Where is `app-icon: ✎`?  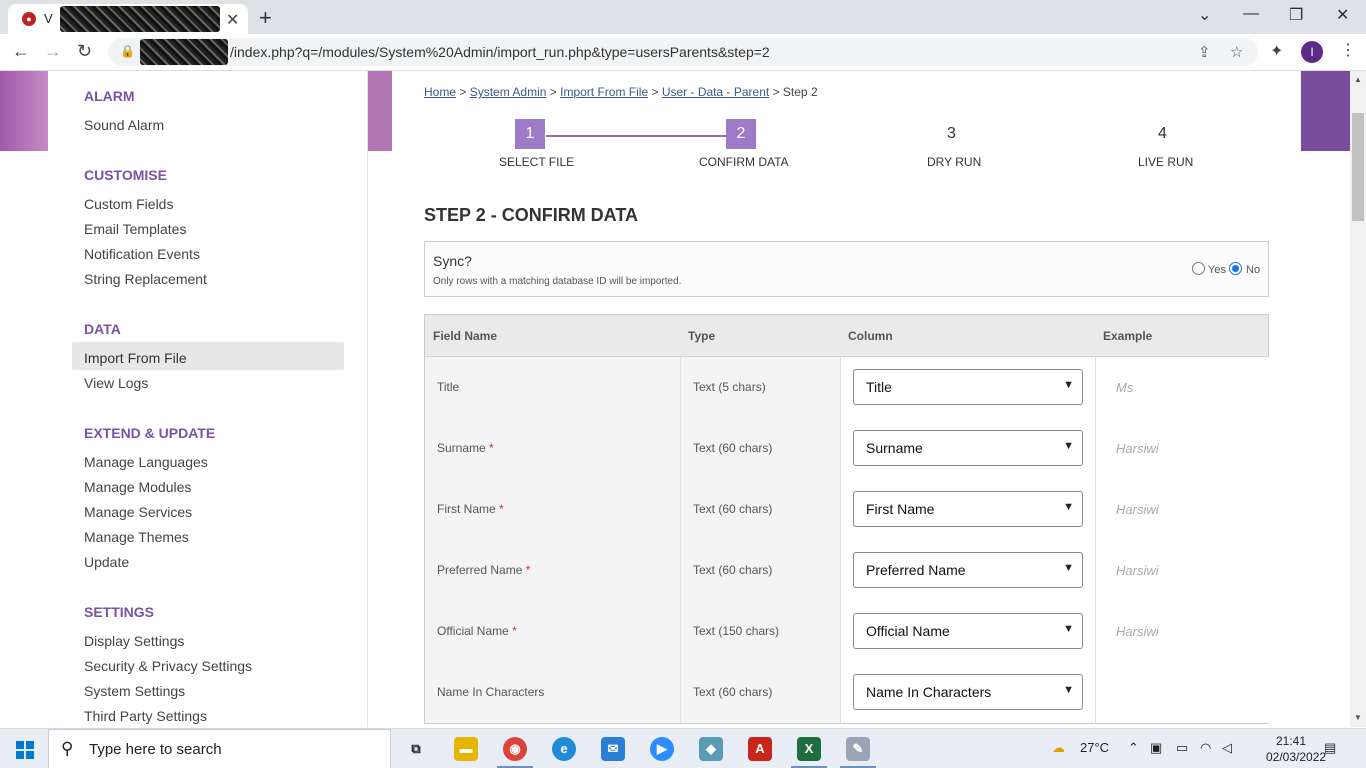
app-icon: ✎ is located at coordinates (858, 749).